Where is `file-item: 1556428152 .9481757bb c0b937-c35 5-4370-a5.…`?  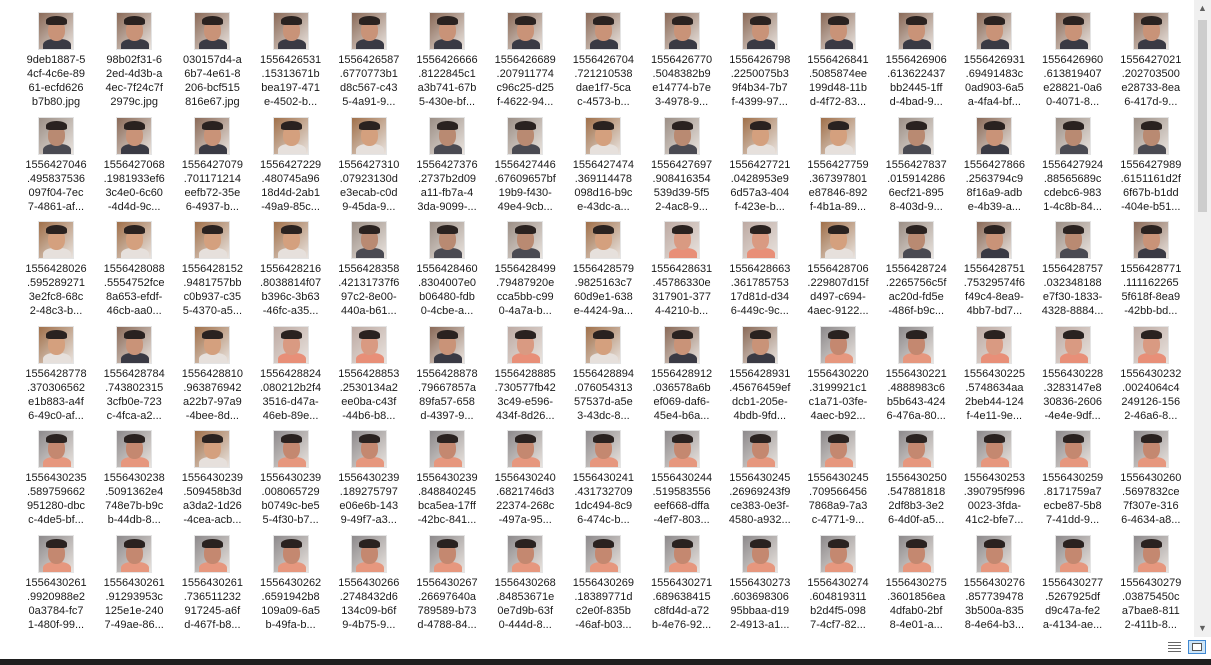 file-item: 1556428152 .9481757bb c0b937-c35 5-4370-a5.… is located at coordinates (212, 268).